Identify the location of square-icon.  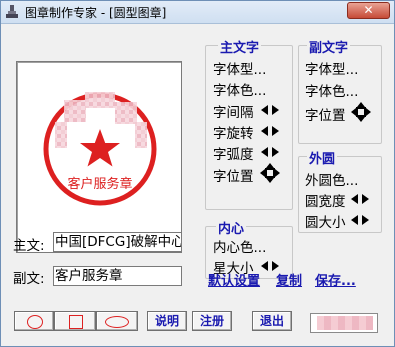
(76, 322).